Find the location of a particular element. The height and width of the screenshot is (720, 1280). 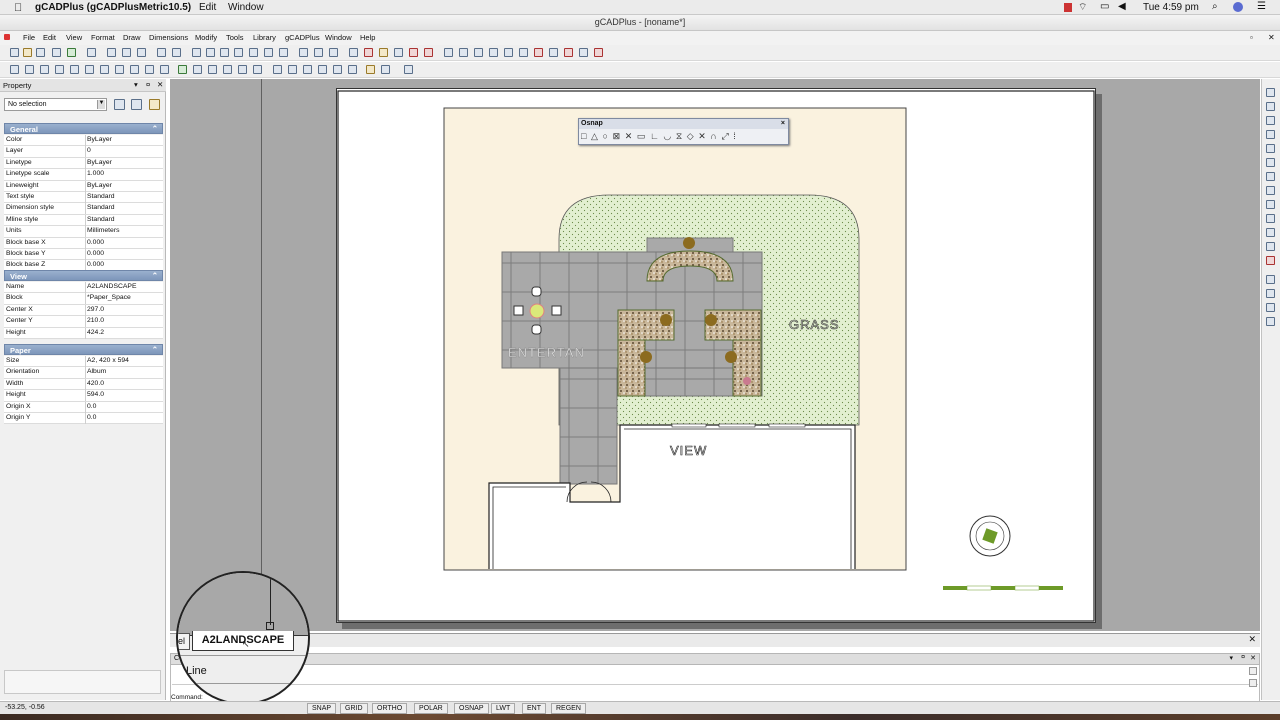

rotate-icon is located at coordinates (227, 69).